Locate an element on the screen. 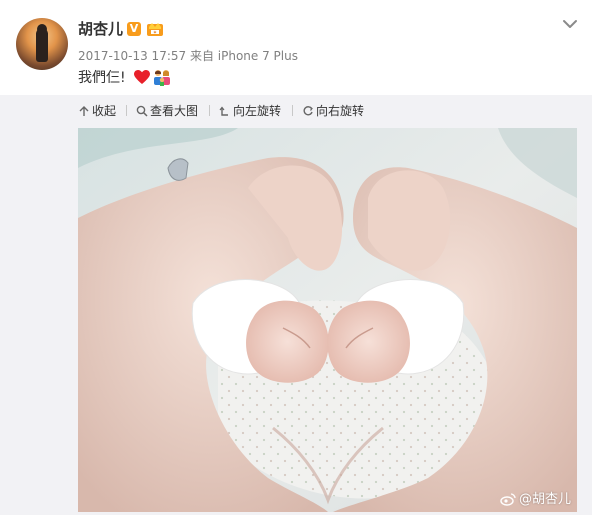 The width and height of the screenshot is (592, 515). rotate-left-button: 向左旋转 is located at coordinates (252, 111).